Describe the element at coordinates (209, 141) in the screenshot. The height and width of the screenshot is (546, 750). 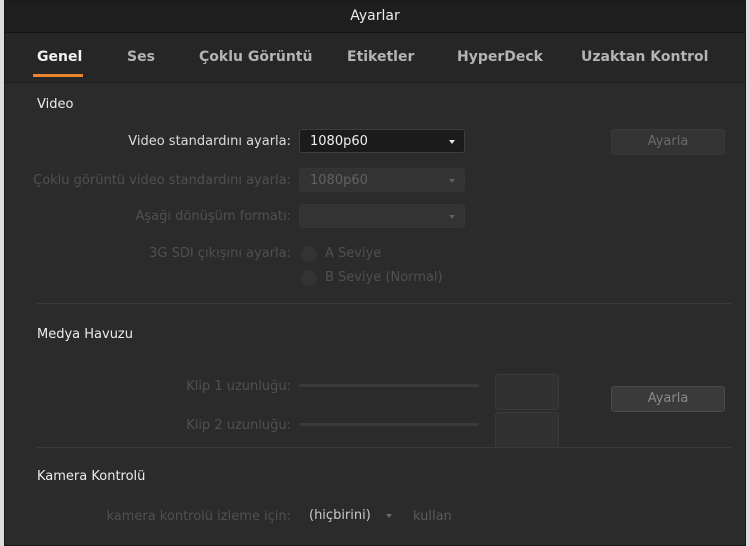
I see `video-standard-label: Video standardını ayarla:` at that location.